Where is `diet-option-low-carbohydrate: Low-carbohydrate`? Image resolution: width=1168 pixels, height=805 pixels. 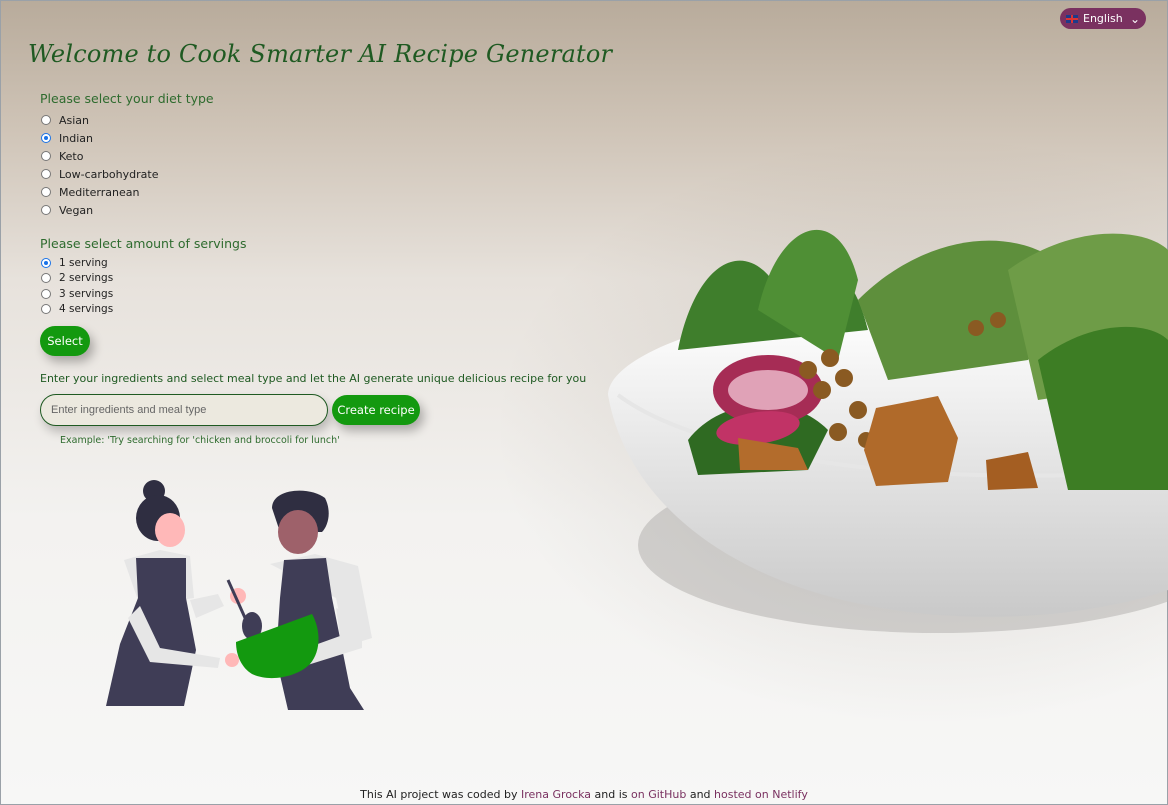
diet-option-low-carbohydrate: Low-carbohydrate is located at coordinates (99, 174).